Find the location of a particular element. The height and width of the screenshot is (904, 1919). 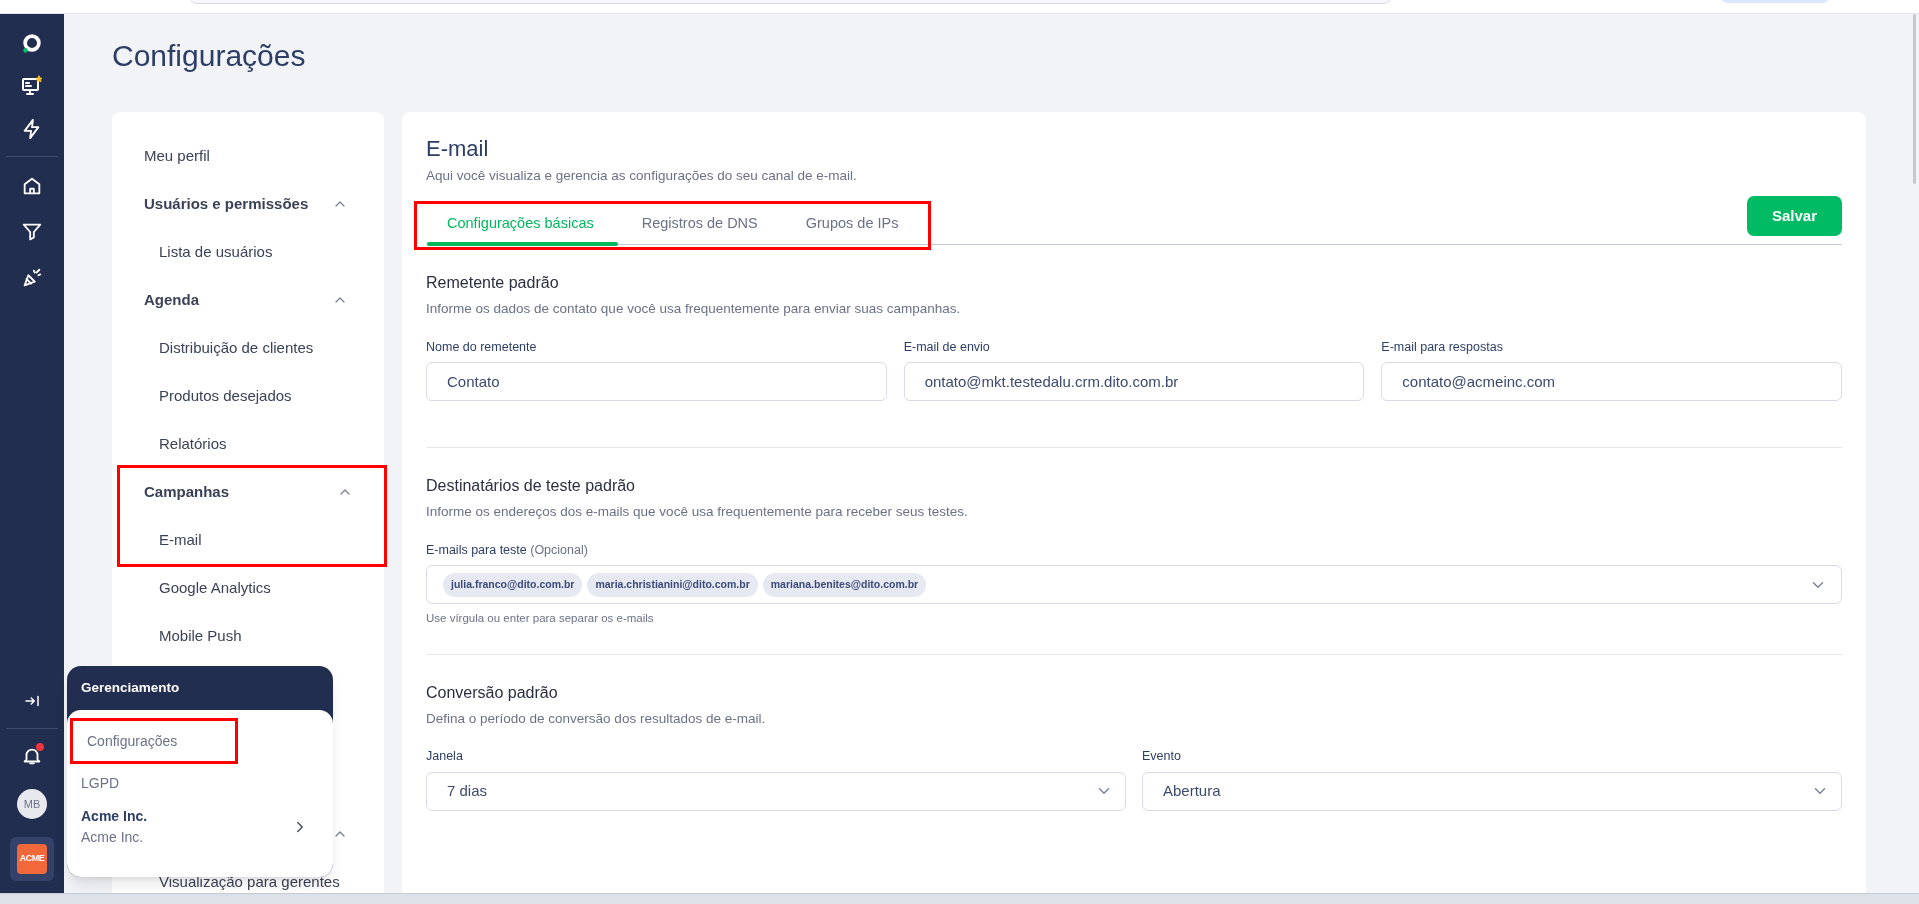

account-switcher: Acme Inc. Acme Inc. is located at coordinates (200, 827).